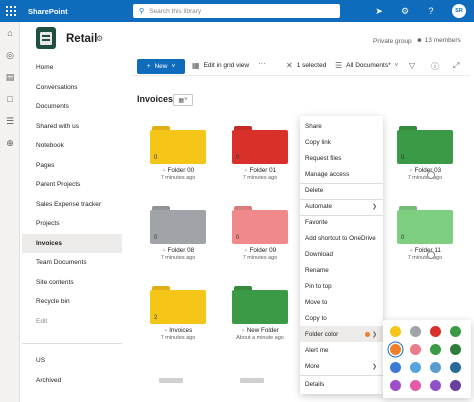 The width and height of the screenshot is (474, 402). I want to click on folder-tile: 0 ✧ Folder 03 7 minutes ago, so click(425, 153).